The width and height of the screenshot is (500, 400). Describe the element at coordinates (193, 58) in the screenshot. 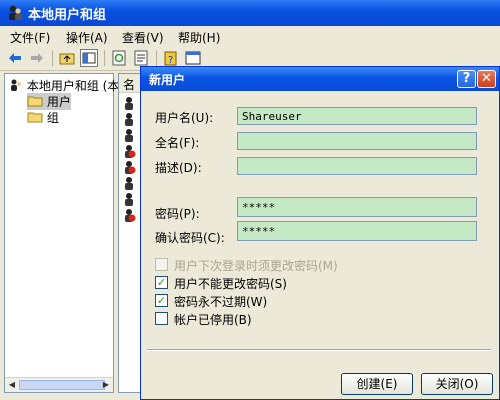

I see `properties-icon` at that location.